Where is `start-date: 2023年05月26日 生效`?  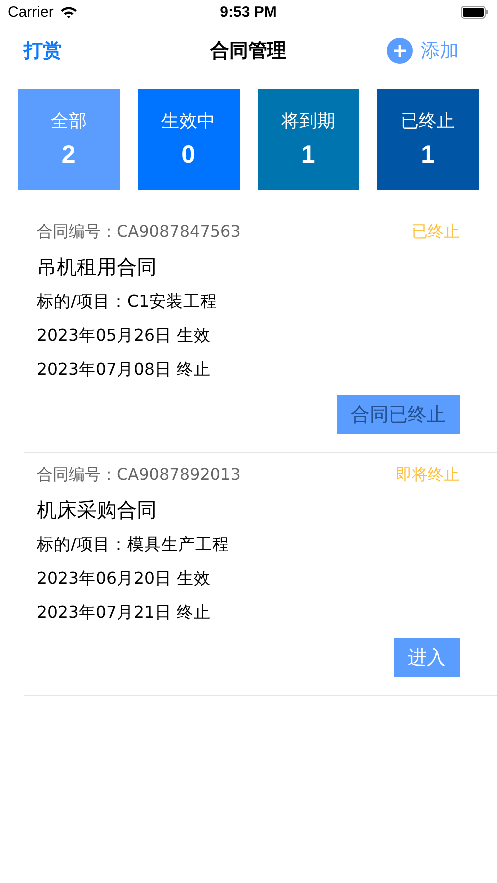 start-date: 2023年05月26日 生效 is located at coordinates (124, 336).